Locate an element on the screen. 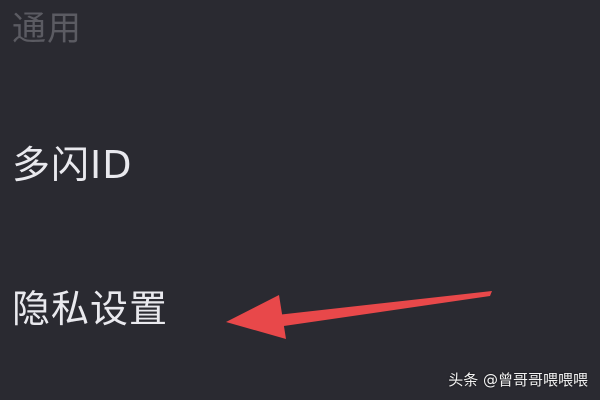 The height and width of the screenshot is (400, 600). annotation-arrow is located at coordinates (359, 315).